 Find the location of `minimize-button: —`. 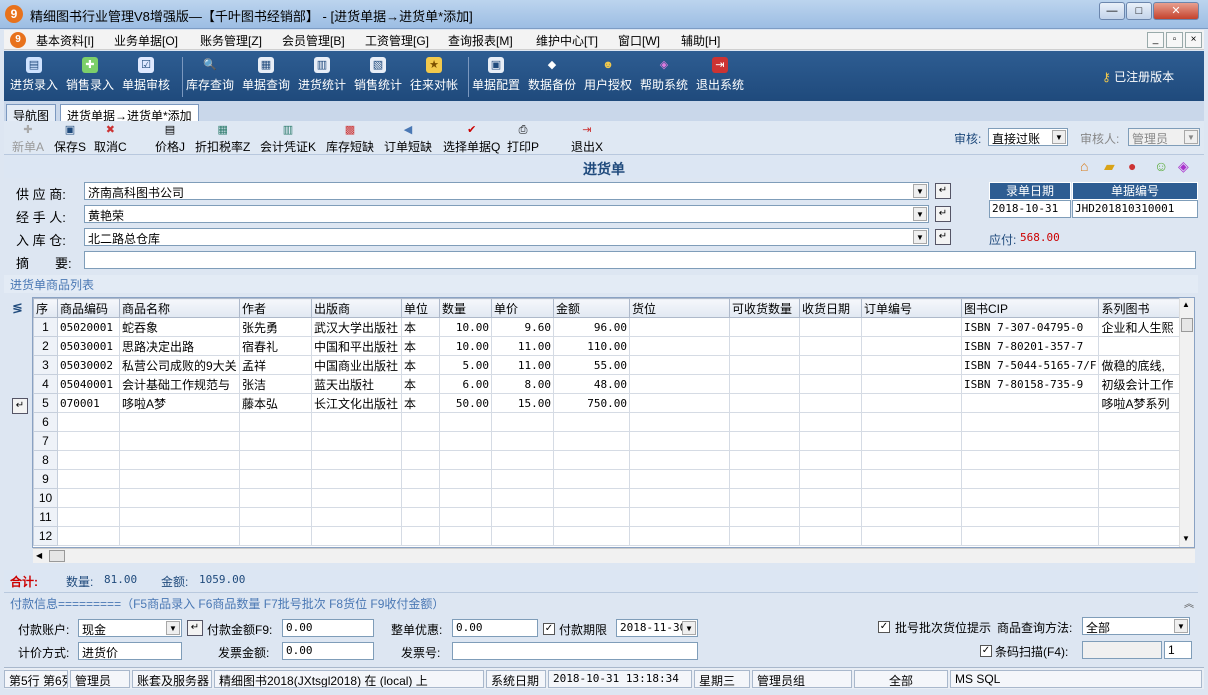

minimize-button: — is located at coordinates (1112, 11).